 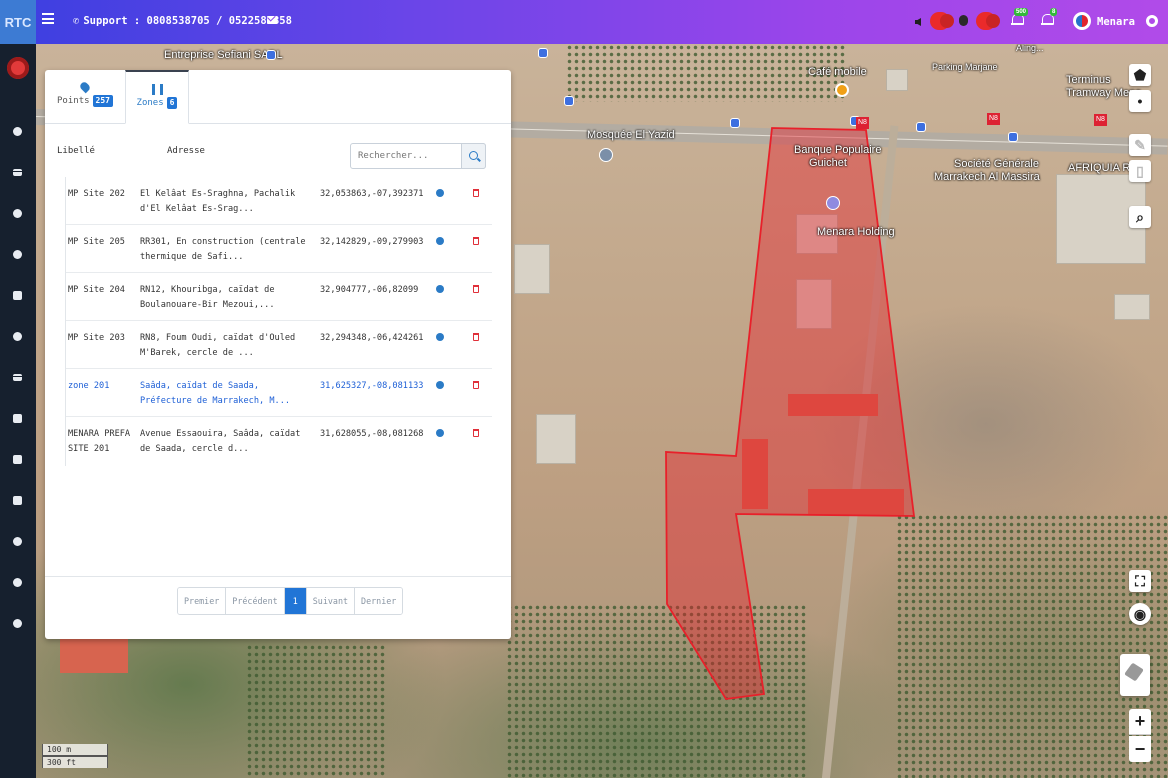 I want to click on column-header-adresse: Adresse, so click(x=186, y=151).